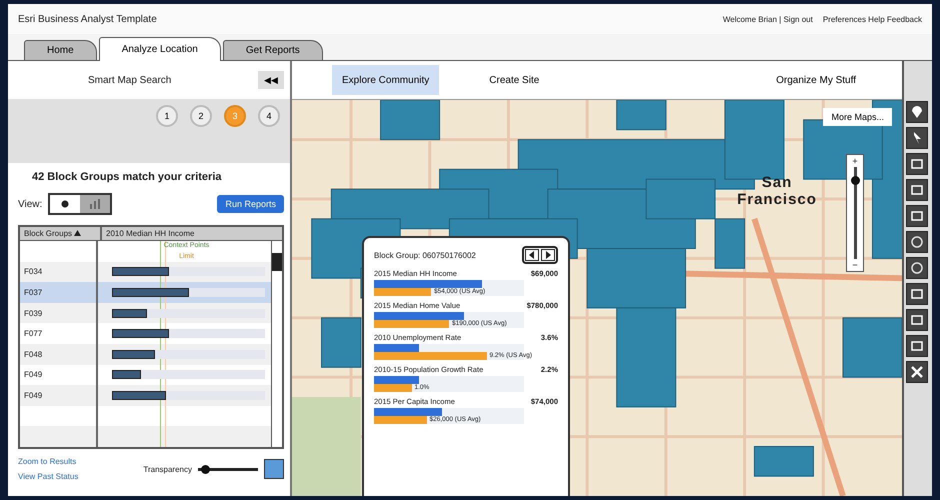 This screenshot has width=940, height=500. What do you see at coordinates (48, 476) in the screenshot?
I see `past-status-link: View Past Status` at bounding box center [48, 476].